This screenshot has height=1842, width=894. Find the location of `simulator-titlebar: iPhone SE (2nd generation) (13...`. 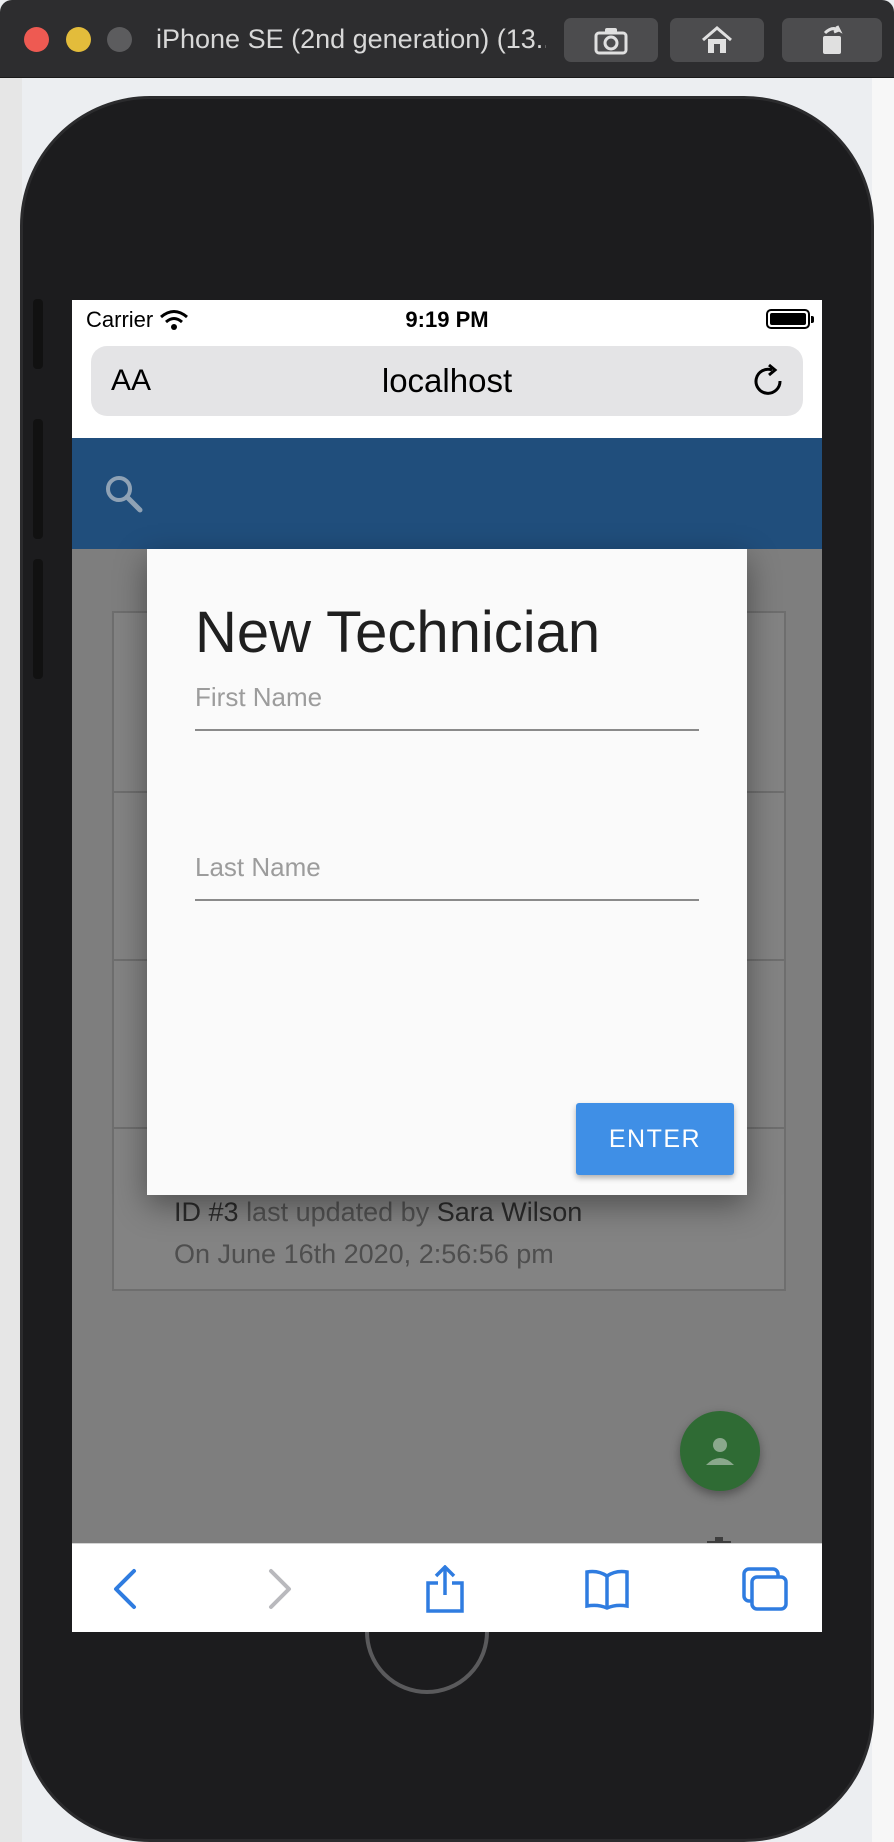

simulator-titlebar: iPhone SE (2nd generation) (13... is located at coordinates (447, 39).